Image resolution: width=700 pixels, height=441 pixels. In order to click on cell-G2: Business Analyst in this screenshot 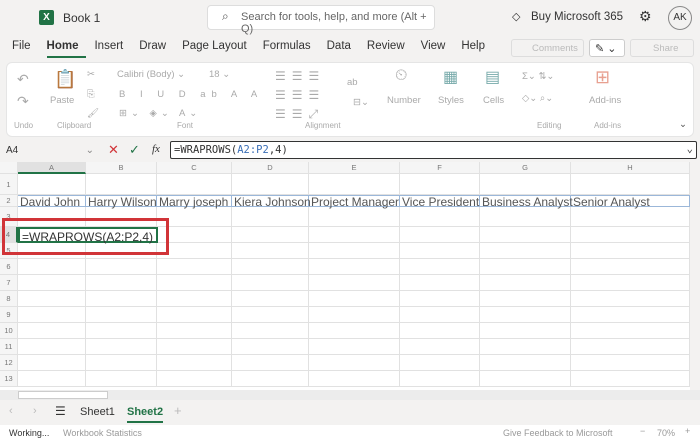, I will do `click(526, 201)`.